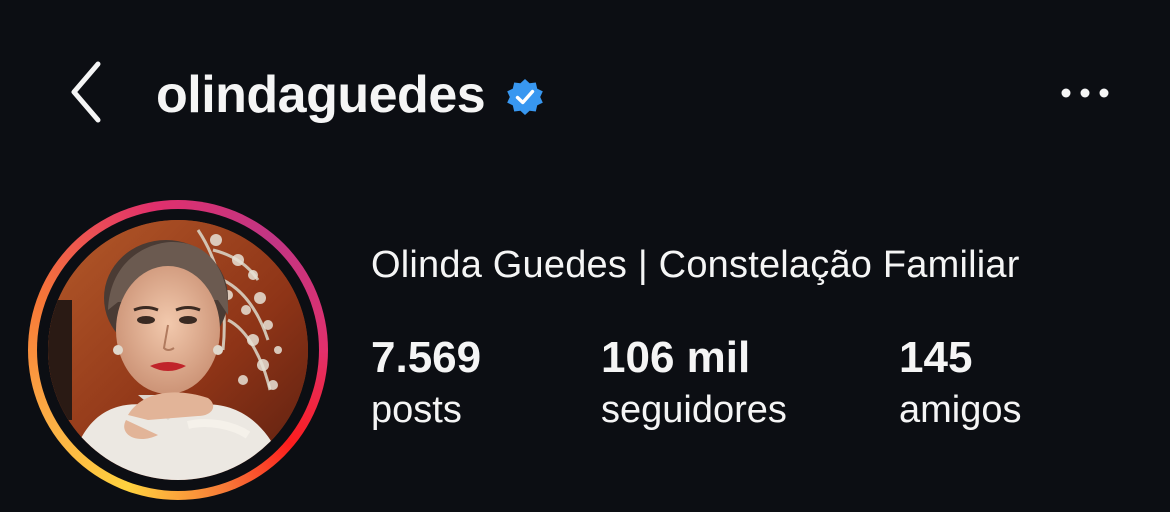 The image size is (1170, 512). What do you see at coordinates (321, 95) in the screenshot?
I see `username: olindaguedes` at bounding box center [321, 95].